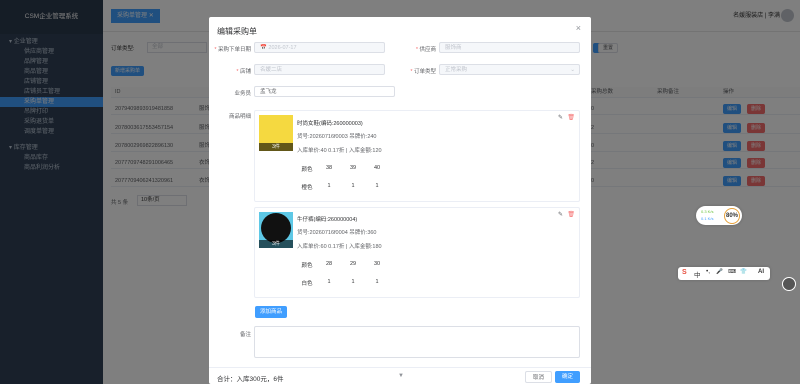  What do you see at coordinates (339, 247) in the screenshot?
I see `product-price: 入库单价:60 0.17折 | 入库金额:180` at bounding box center [339, 247].